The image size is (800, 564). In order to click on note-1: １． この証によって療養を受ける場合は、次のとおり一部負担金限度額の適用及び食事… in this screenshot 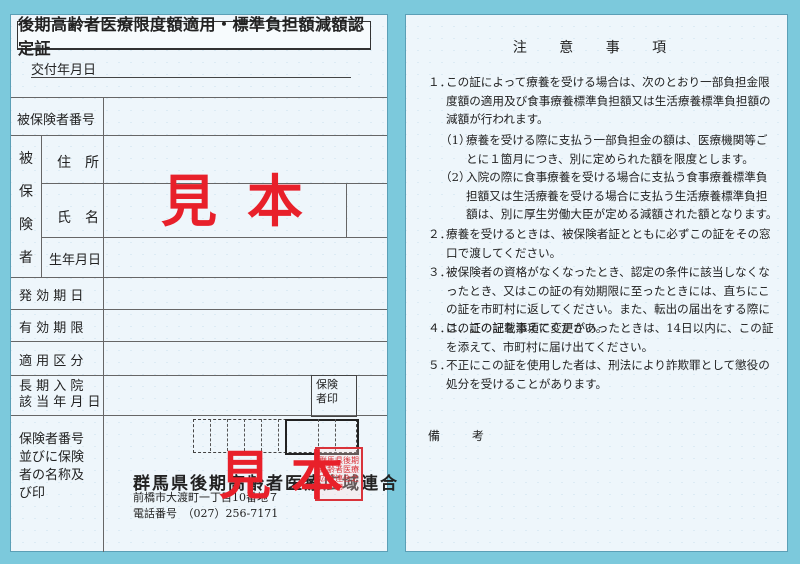, I will do `click(599, 101)`.